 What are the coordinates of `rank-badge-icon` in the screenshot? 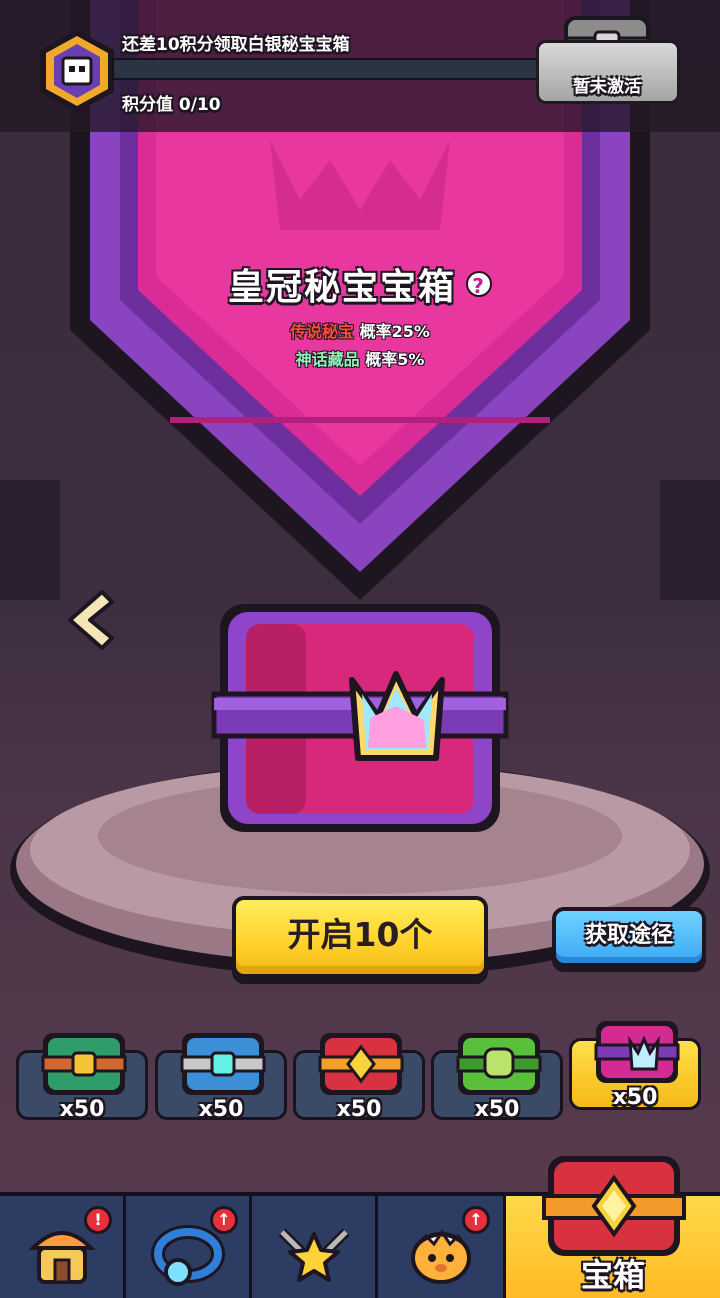 It's located at (77, 71).